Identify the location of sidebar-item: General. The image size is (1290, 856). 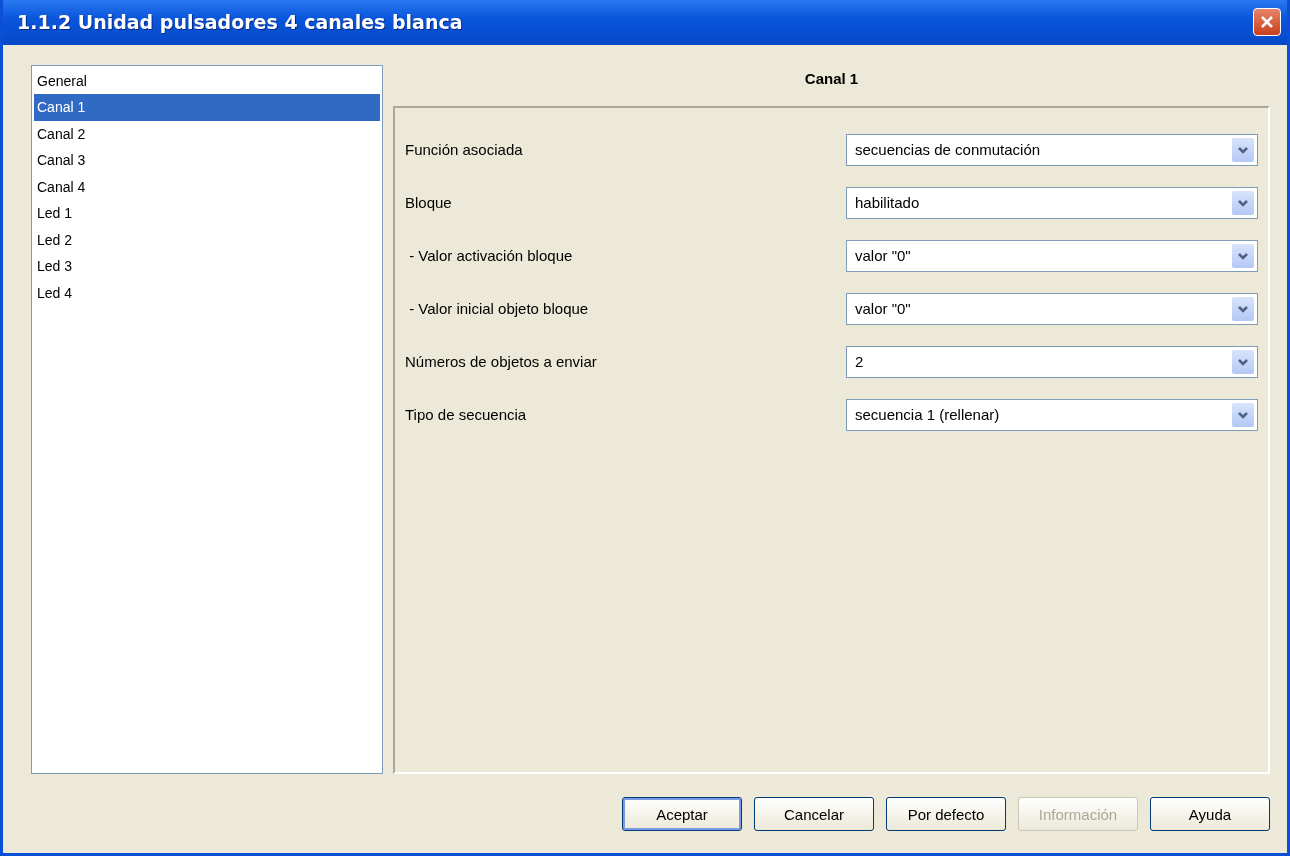
(207, 81).